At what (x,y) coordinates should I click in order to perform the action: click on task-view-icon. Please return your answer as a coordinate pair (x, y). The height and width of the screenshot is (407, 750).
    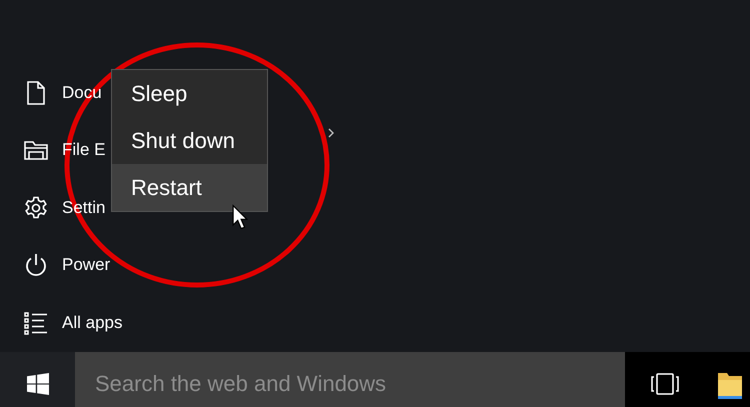
    Looking at the image, I should click on (665, 383).